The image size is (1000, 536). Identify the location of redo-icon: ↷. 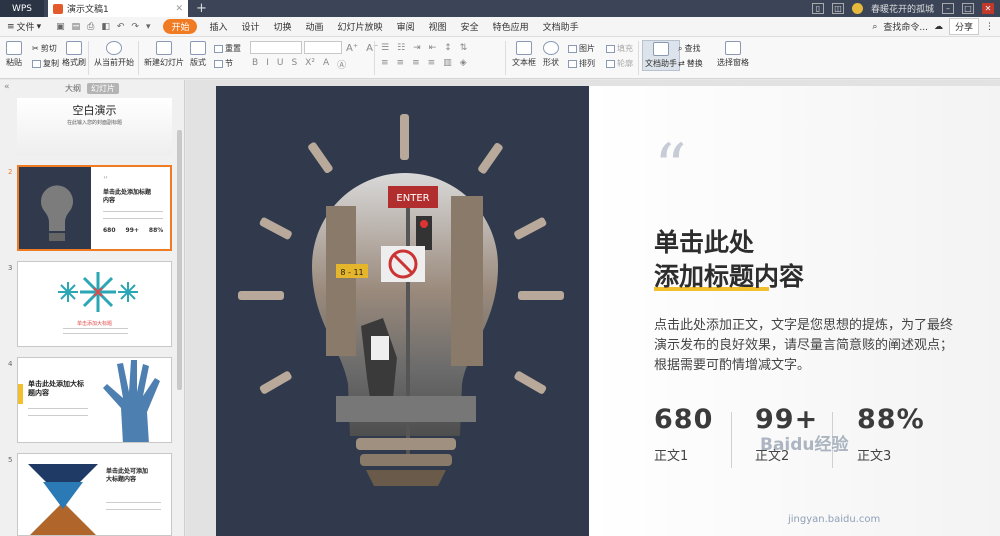
(135, 27).